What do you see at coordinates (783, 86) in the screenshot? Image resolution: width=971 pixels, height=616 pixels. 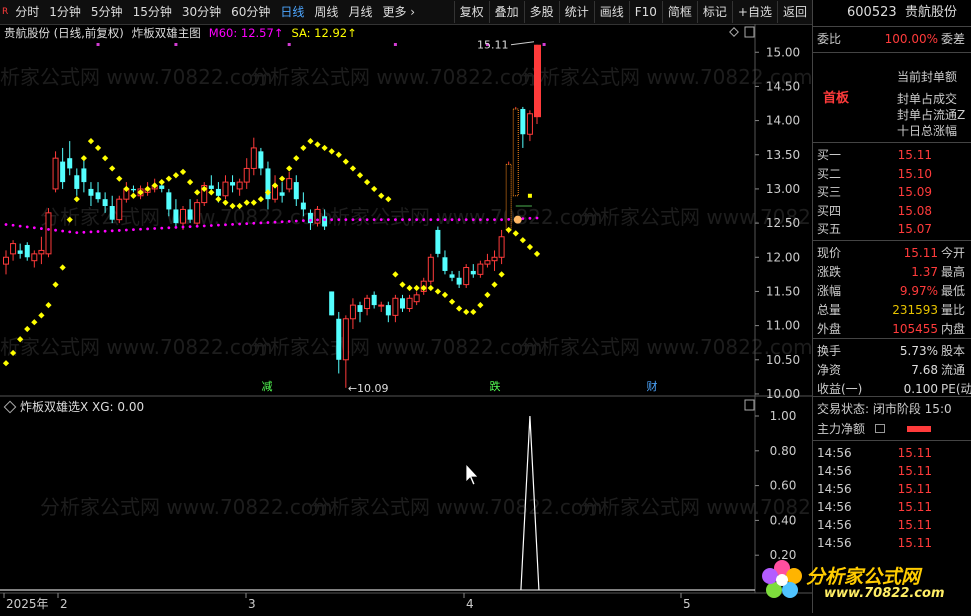 I see `price-axis-label: 14.50` at bounding box center [783, 86].